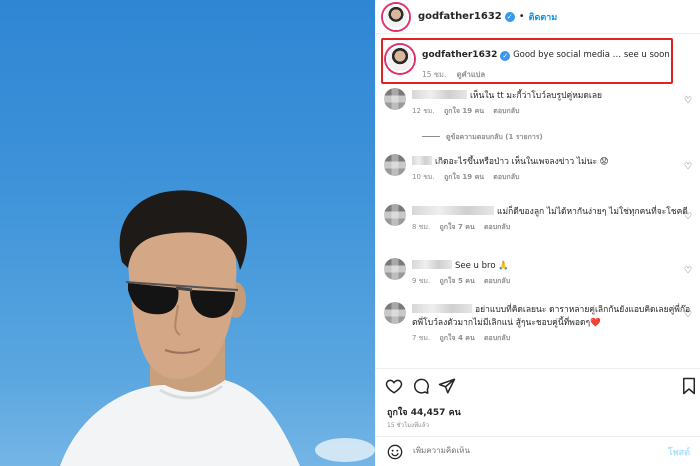 The height and width of the screenshot is (466, 700). What do you see at coordinates (447, 386) in the screenshot?
I see `share-icon` at bounding box center [447, 386].